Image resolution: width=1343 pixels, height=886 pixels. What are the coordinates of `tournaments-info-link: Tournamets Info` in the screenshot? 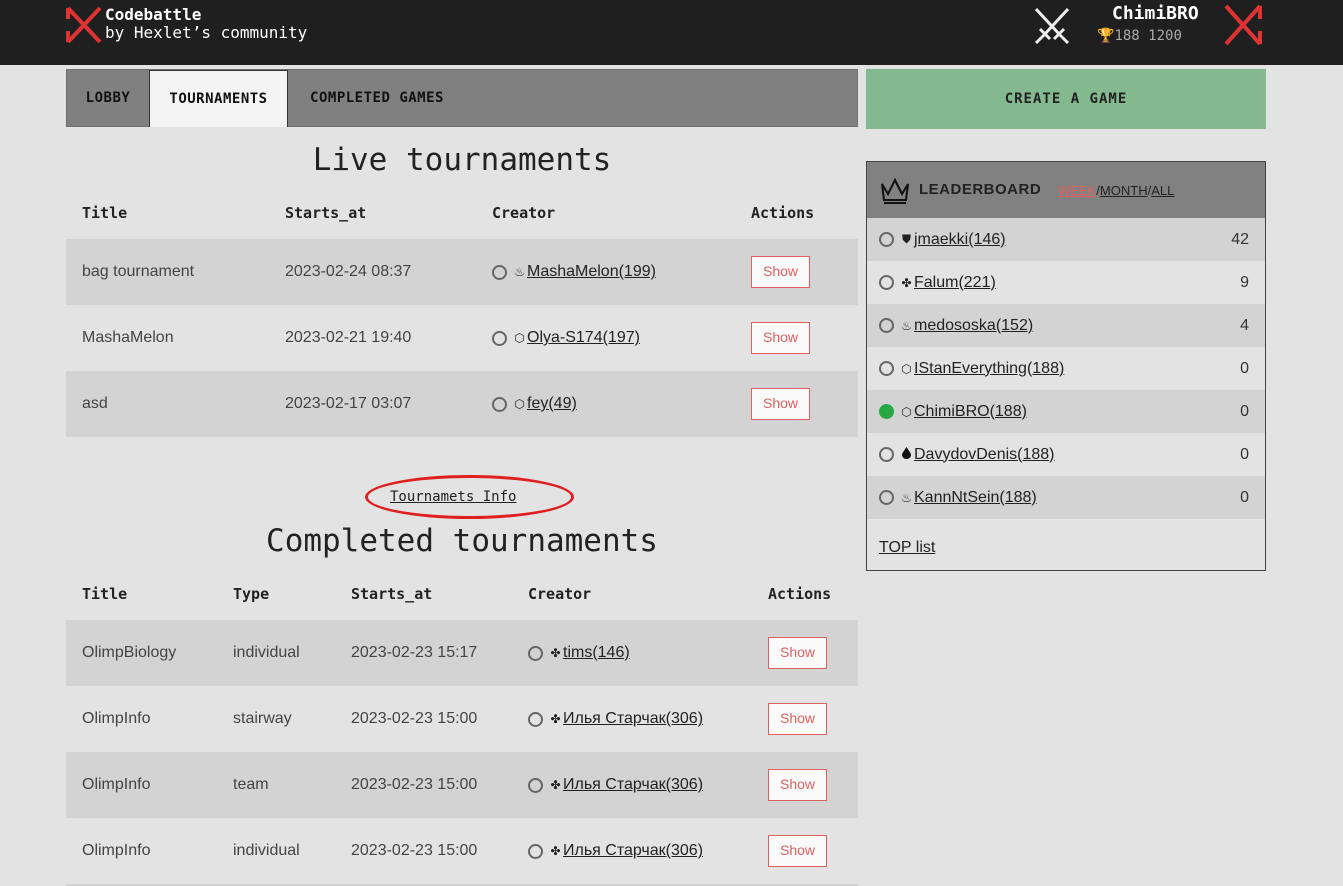 It's located at (453, 497).